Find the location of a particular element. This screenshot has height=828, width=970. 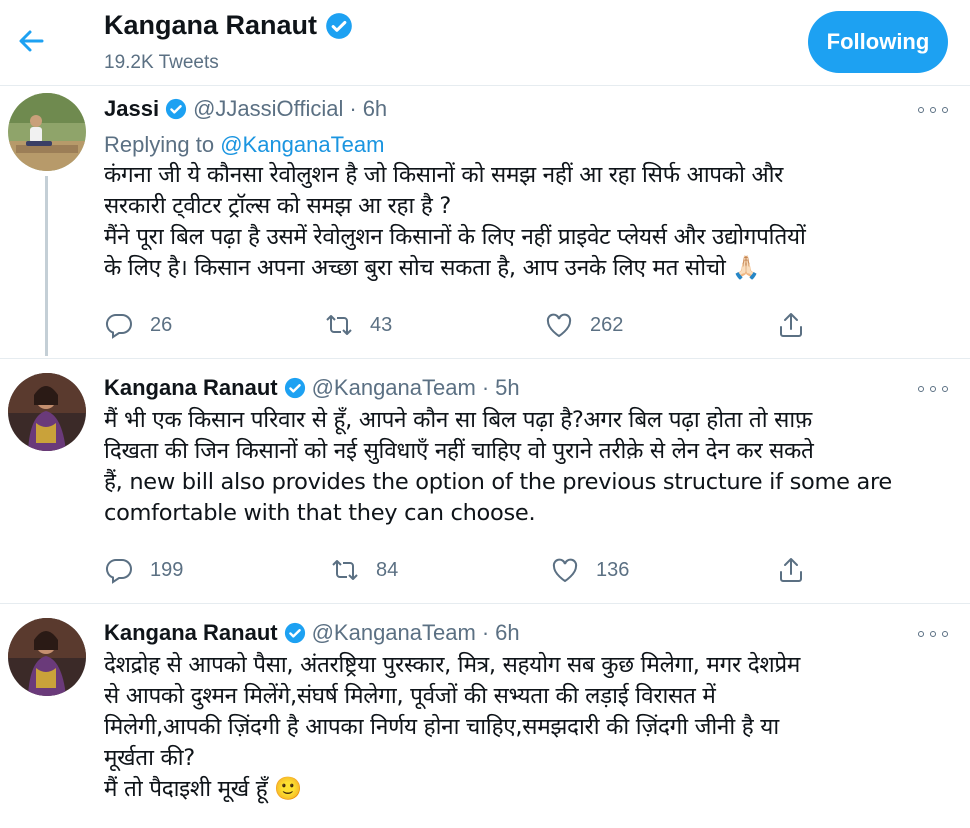

author-name: Jassi is located at coordinates (131, 109).